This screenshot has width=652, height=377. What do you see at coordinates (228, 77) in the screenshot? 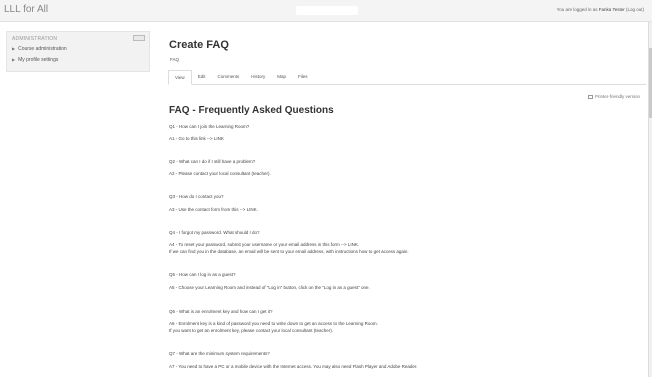
I see `tab-comments: Comments` at bounding box center [228, 77].